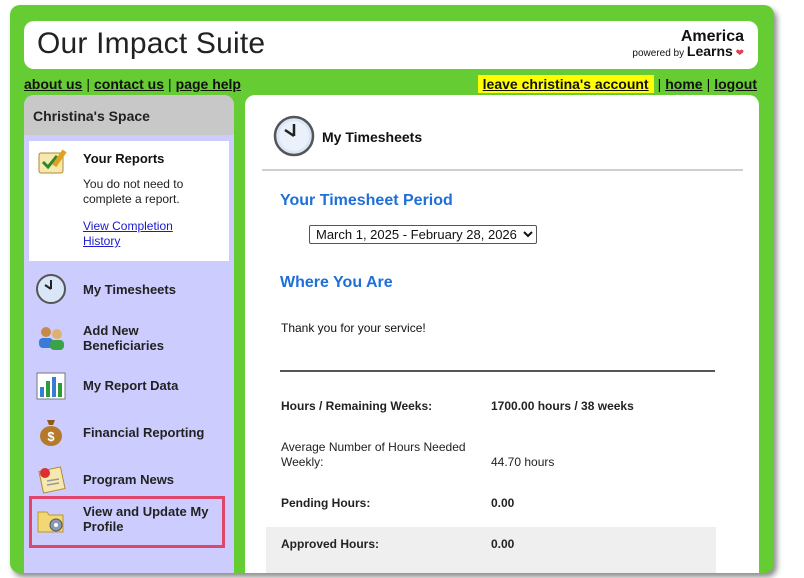 The height and width of the screenshot is (578, 804). Describe the element at coordinates (133, 191) in the screenshot. I see `reports-text: You do not need to complete a report.` at that location.